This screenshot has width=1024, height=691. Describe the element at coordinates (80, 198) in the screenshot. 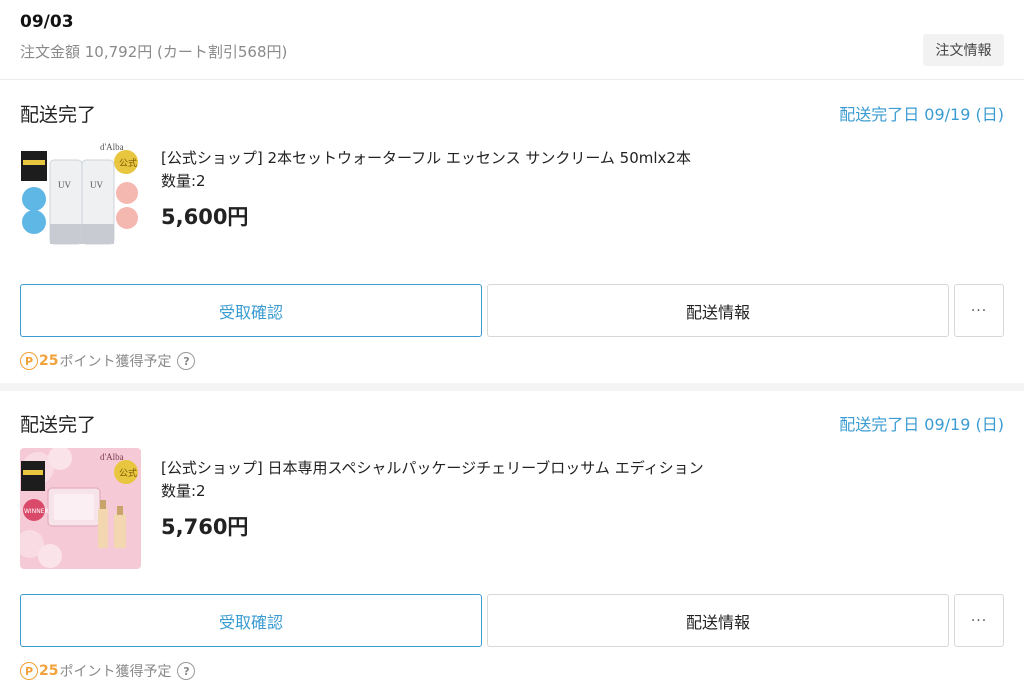

I see `product-image: d'Alba UV UV 公式` at that location.